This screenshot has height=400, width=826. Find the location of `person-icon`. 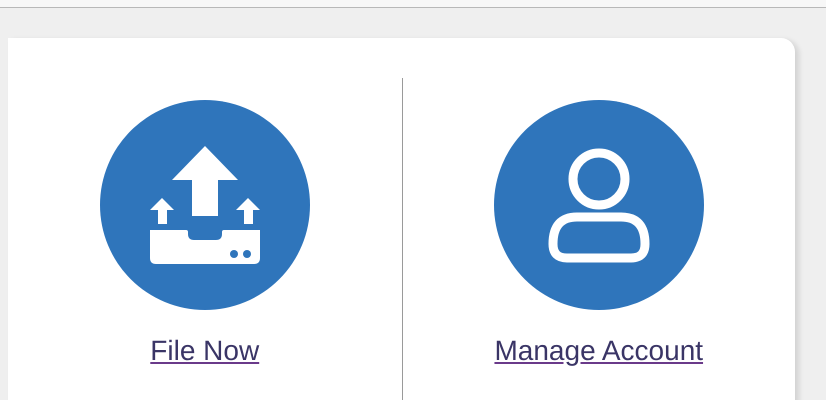

person-icon is located at coordinates (598, 205).